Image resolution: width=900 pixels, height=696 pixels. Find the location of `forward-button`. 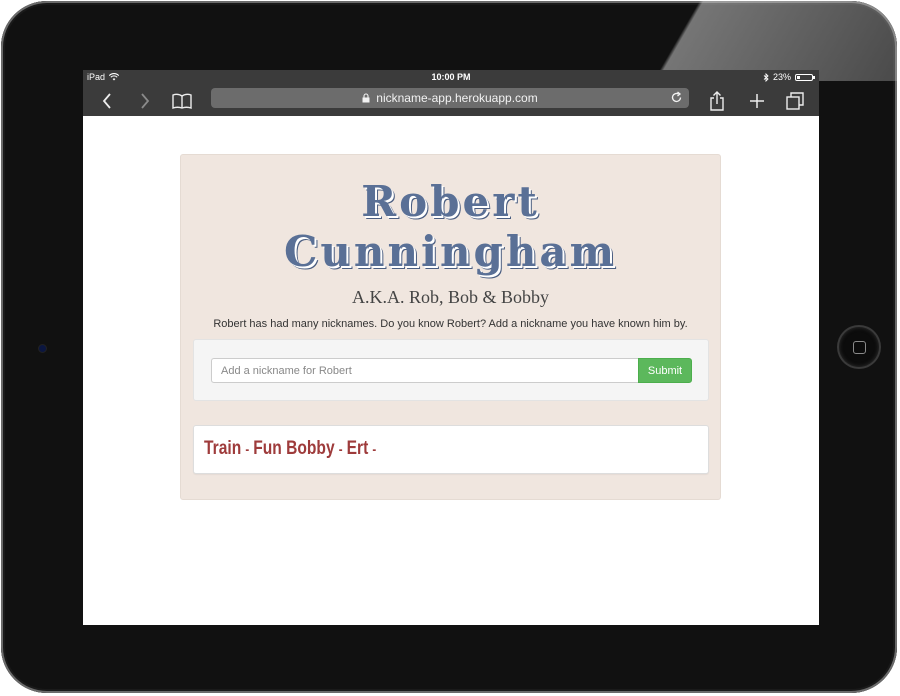

forward-button is located at coordinates (145, 101).